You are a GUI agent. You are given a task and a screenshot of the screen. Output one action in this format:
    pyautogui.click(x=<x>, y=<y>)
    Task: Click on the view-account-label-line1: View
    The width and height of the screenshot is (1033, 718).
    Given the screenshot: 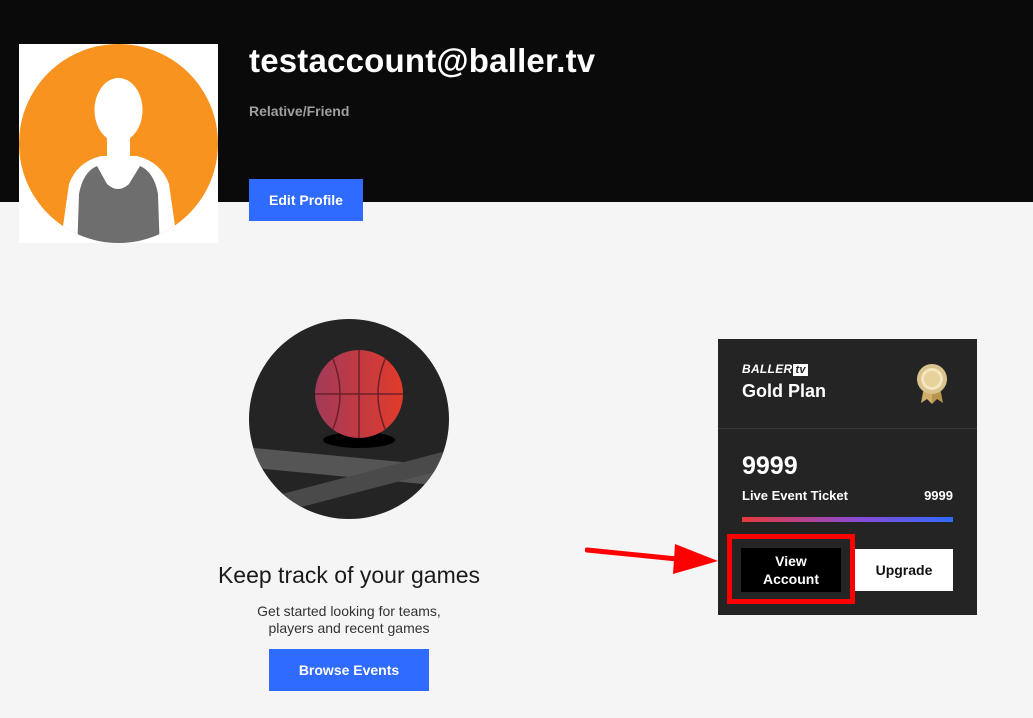 What is the action you would take?
    pyautogui.click(x=791, y=561)
    